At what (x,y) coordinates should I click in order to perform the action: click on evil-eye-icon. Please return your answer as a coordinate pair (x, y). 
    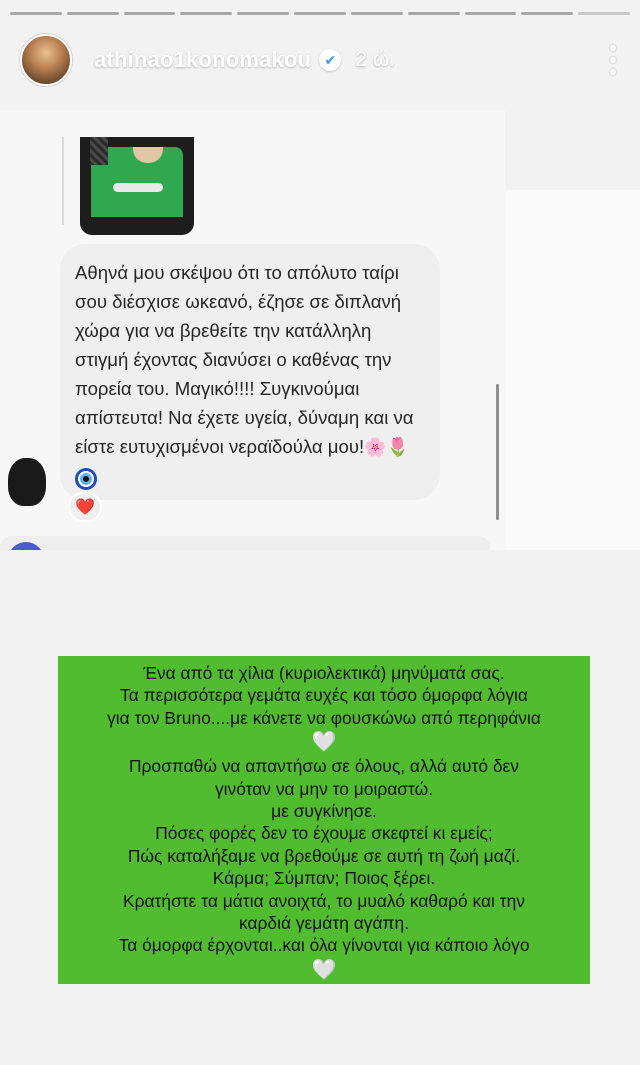
    Looking at the image, I should click on (86, 479).